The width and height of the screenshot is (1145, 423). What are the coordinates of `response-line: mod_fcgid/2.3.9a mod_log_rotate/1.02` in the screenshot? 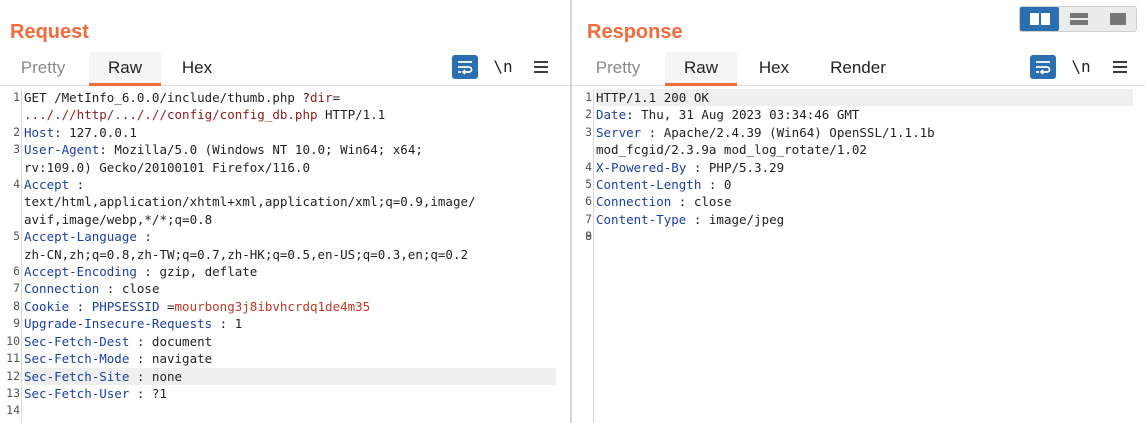 It's located at (731, 150).